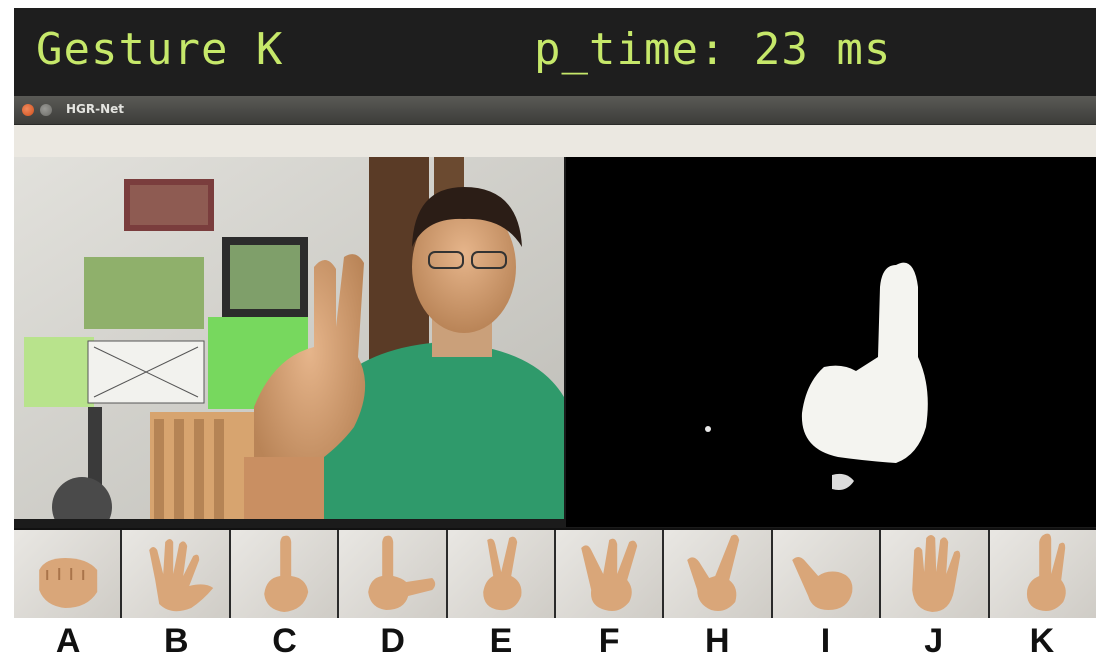  I want to click on gesture-label-i: I, so click(825, 641).